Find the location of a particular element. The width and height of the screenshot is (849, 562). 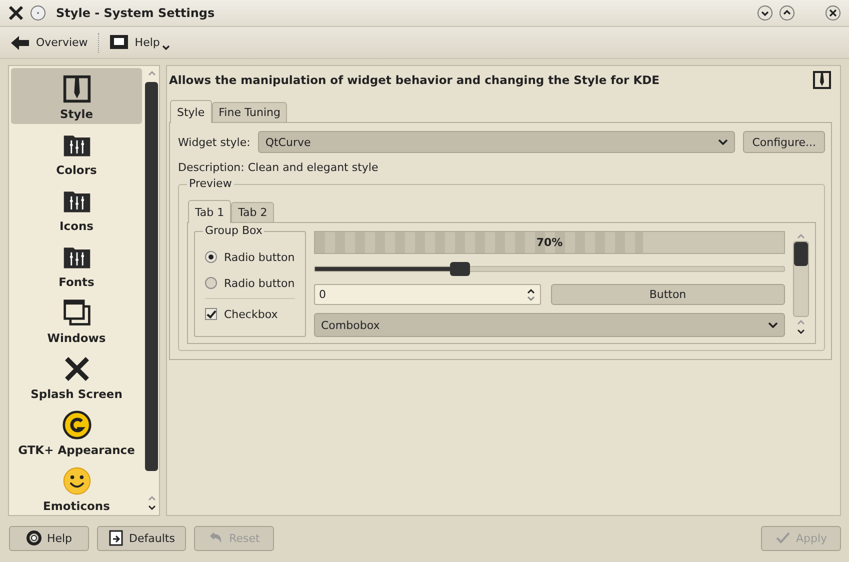

tab: Tab 2 is located at coordinates (252, 212).